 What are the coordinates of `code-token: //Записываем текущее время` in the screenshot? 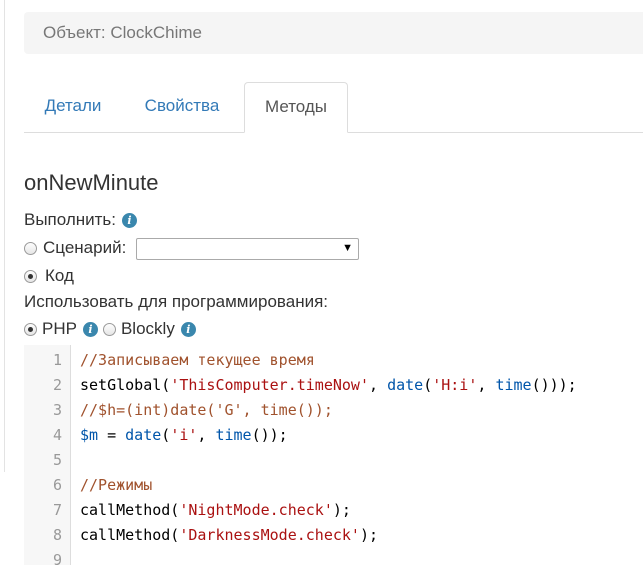 It's located at (197, 360).